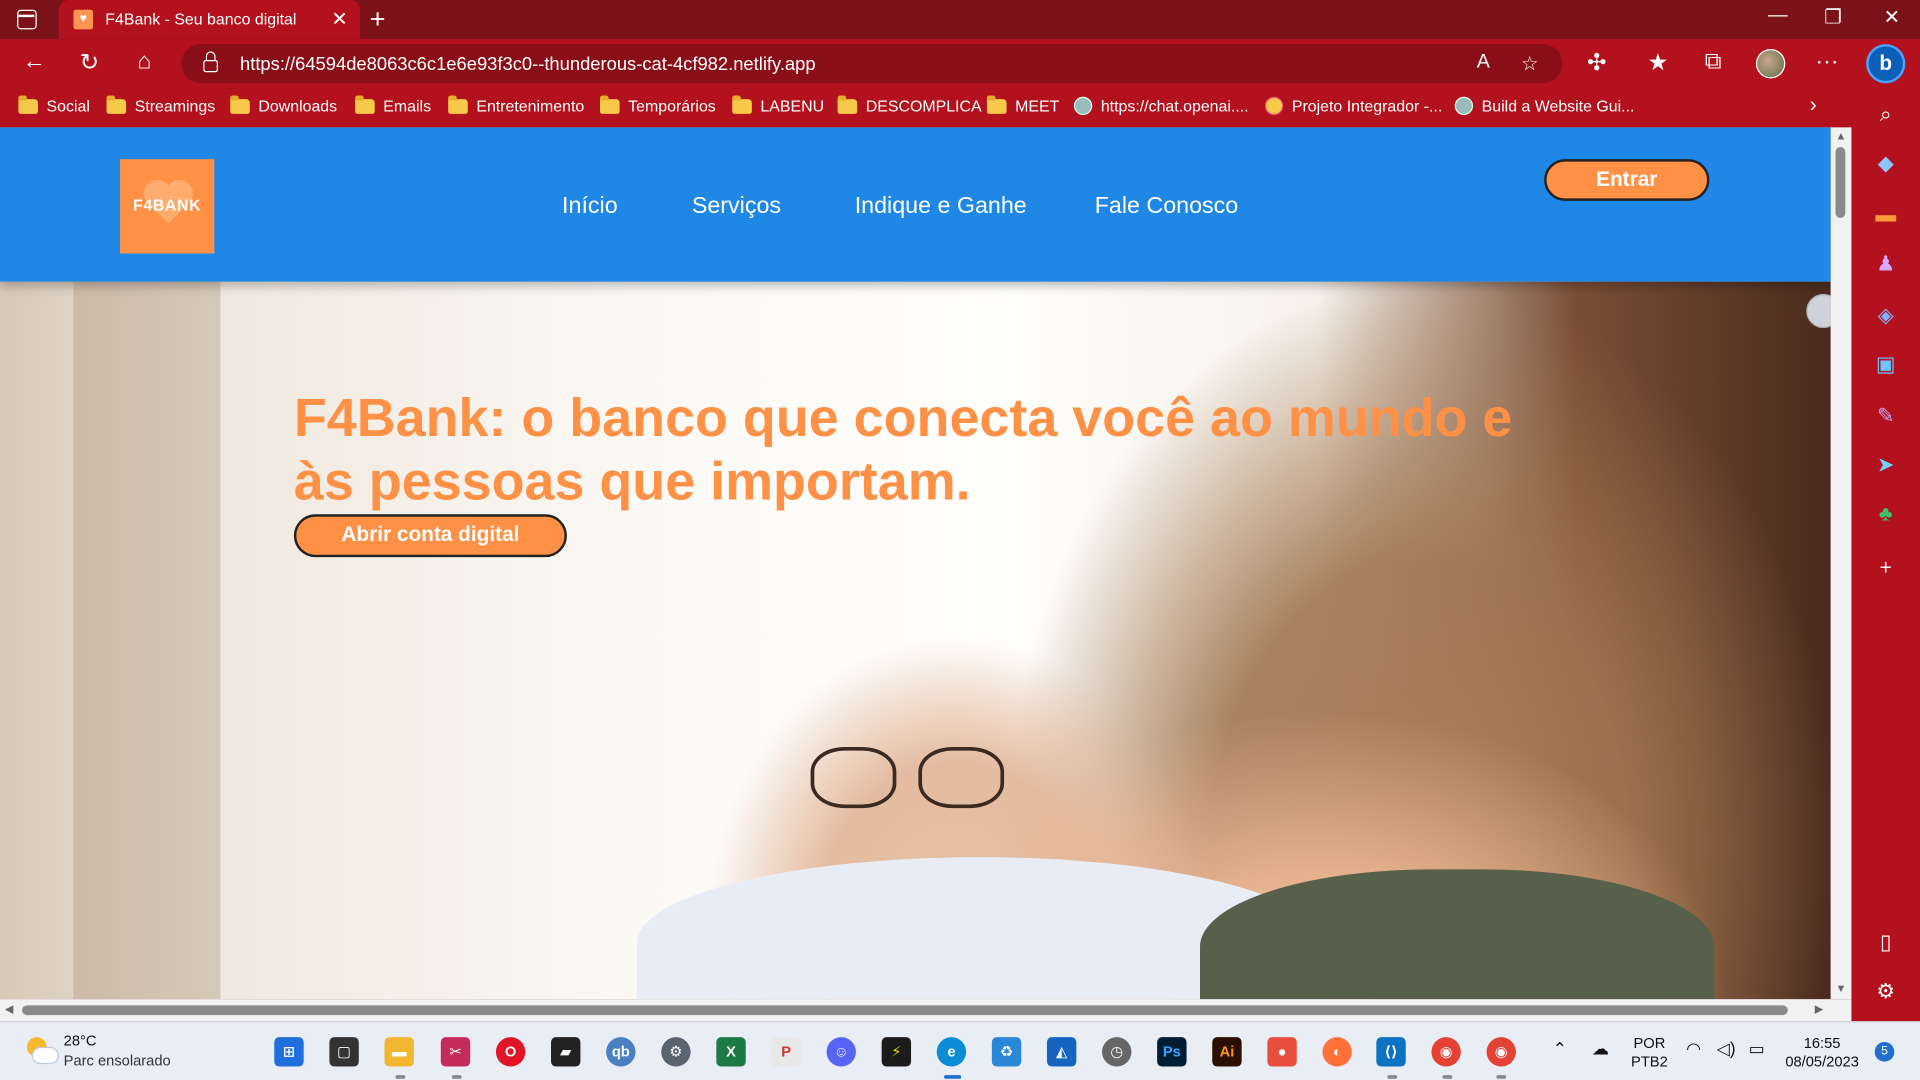 This screenshot has width=1920, height=1080. I want to click on clock-icon: ◷, so click(1117, 1052).